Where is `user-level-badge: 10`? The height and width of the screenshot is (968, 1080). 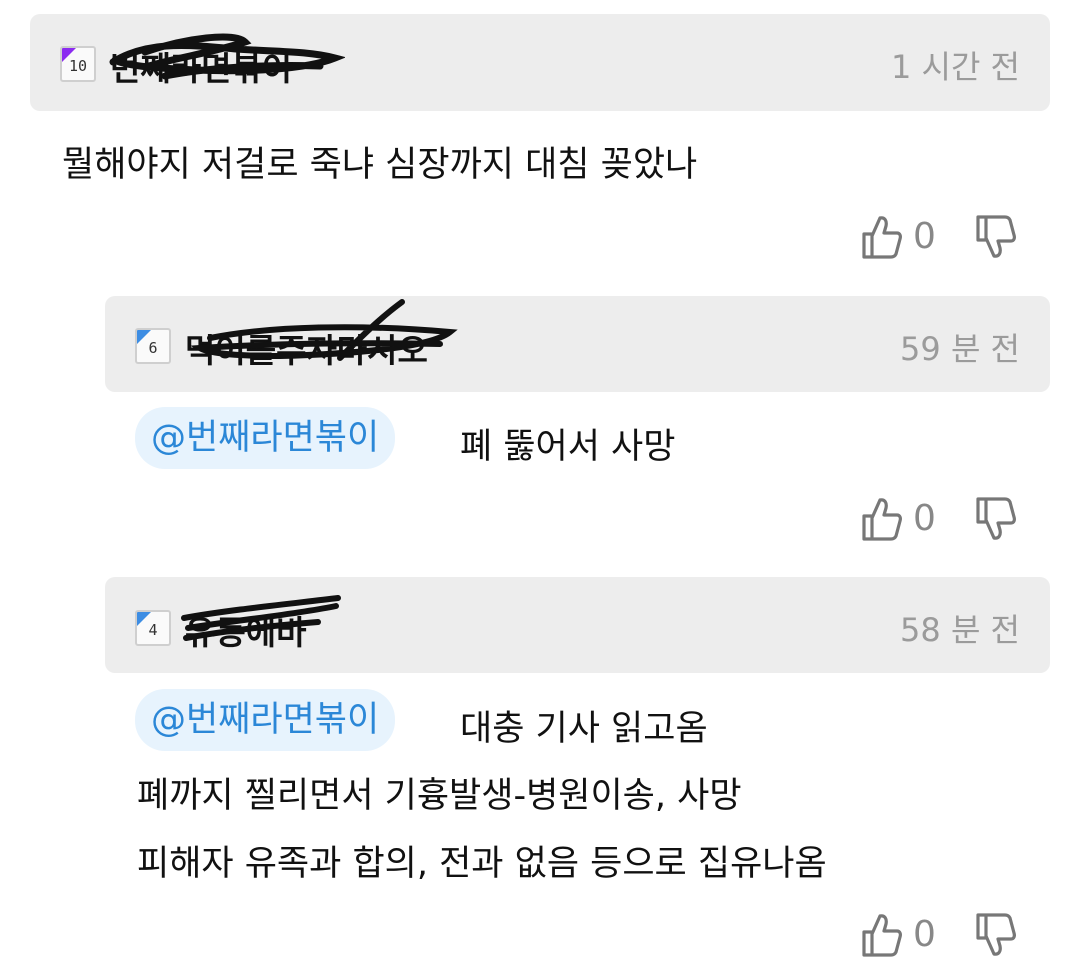 user-level-badge: 10 is located at coordinates (78, 64).